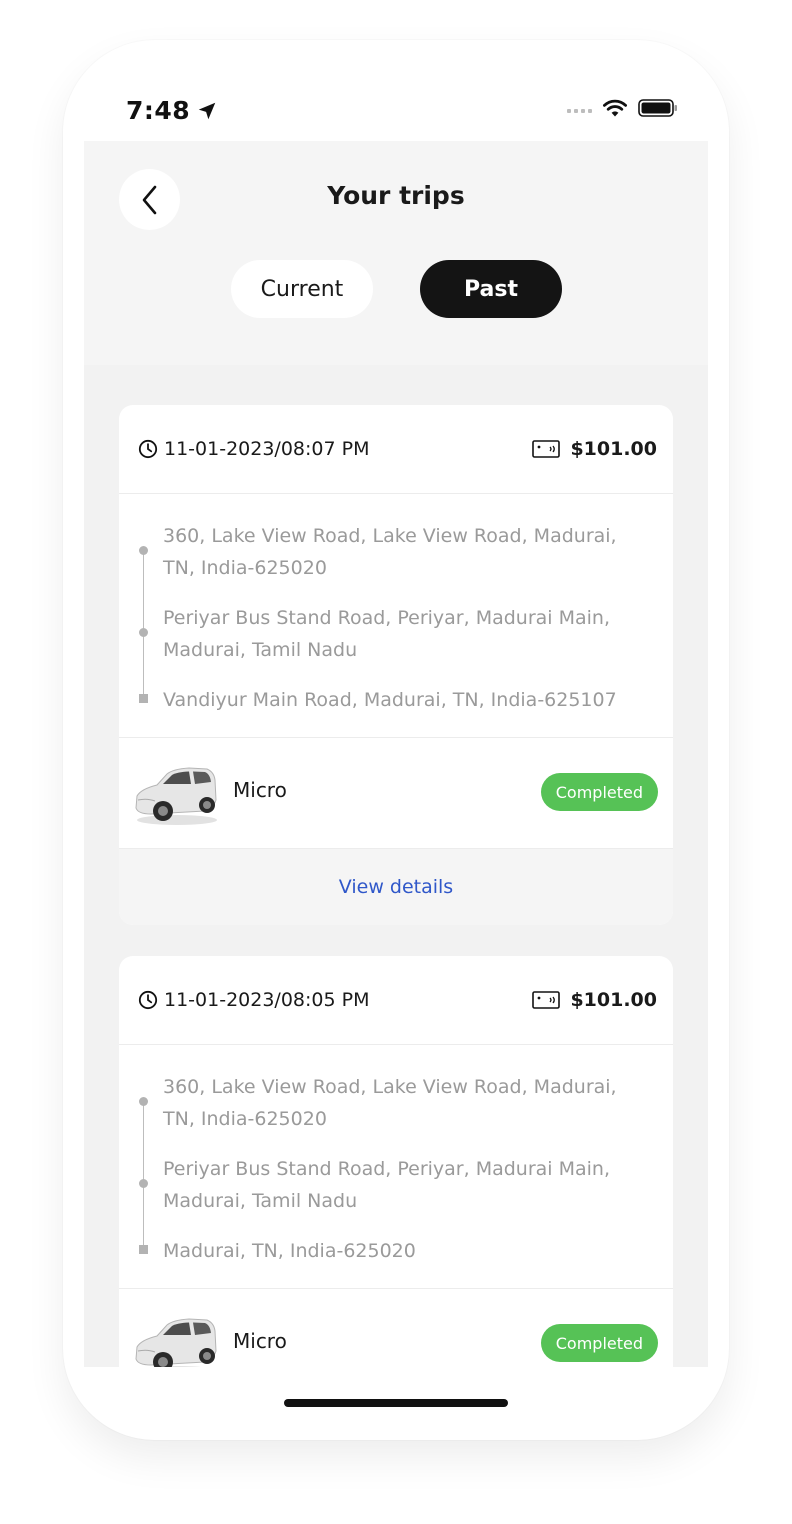 The image size is (792, 1524). What do you see at coordinates (491, 289) in the screenshot?
I see `tab-past: Past` at bounding box center [491, 289].